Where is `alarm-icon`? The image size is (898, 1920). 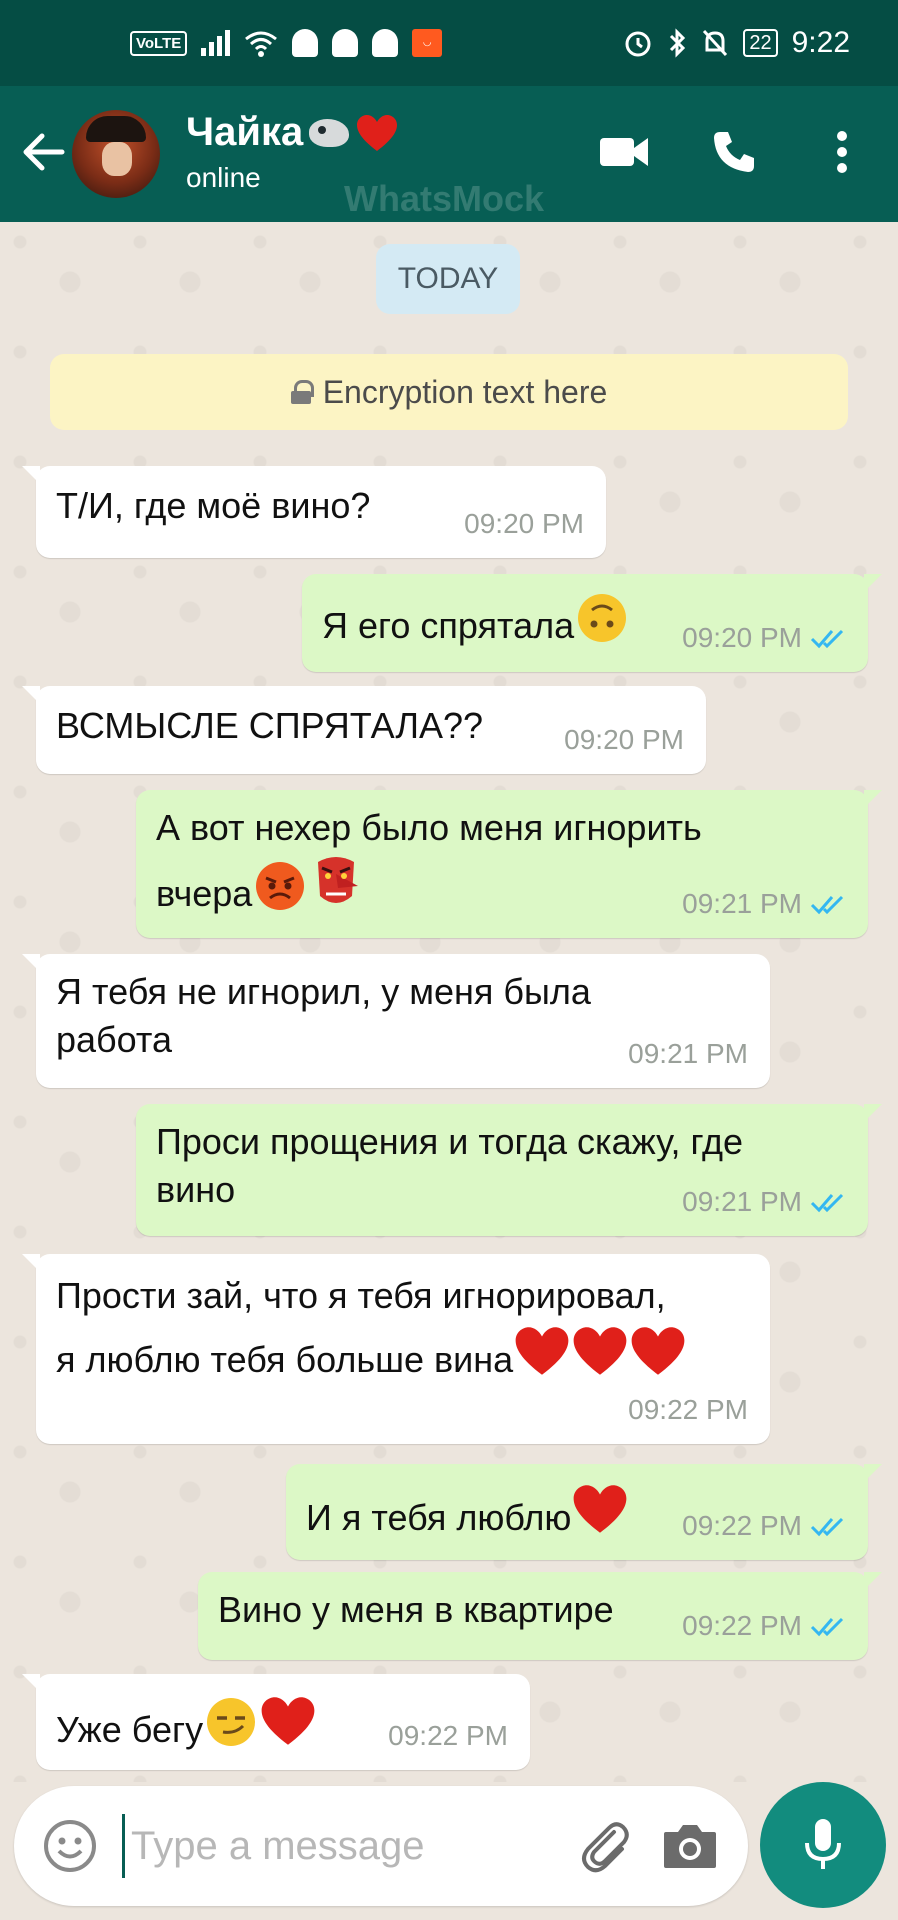 alarm-icon is located at coordinates (638, 44).